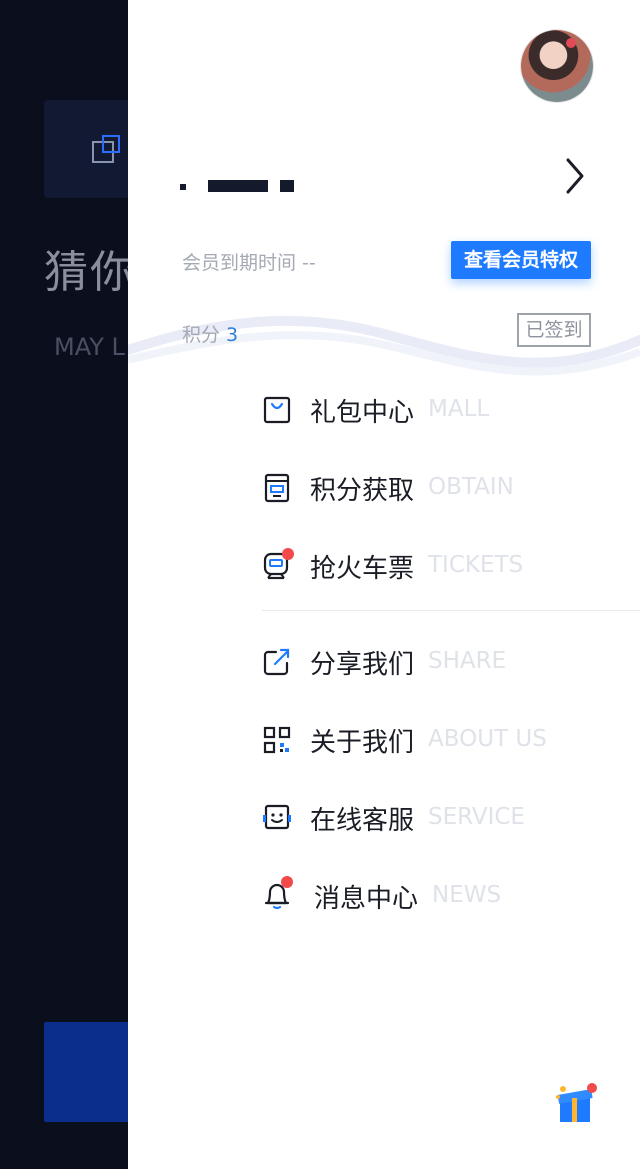 This screenshot has width=640, height=1169. Describe the element at coordinates (89, 347) in the screenshot. I see `background-subtitle: MAY L` at that location.